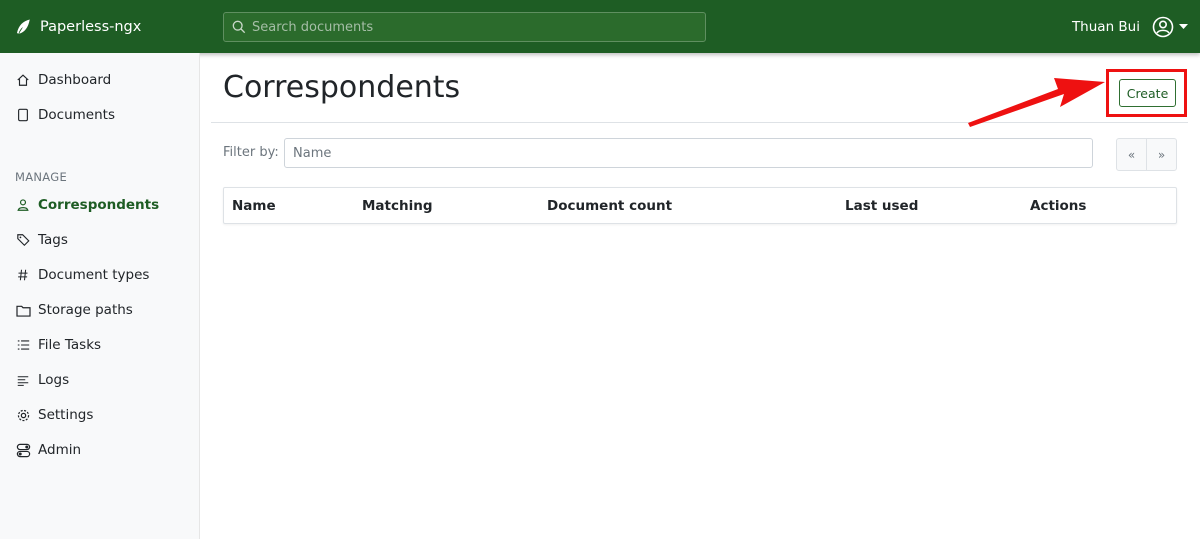  Describe the element at coordinates (609, 206) in the screenshot. I see `column-header-document-count: Document count` at that location.